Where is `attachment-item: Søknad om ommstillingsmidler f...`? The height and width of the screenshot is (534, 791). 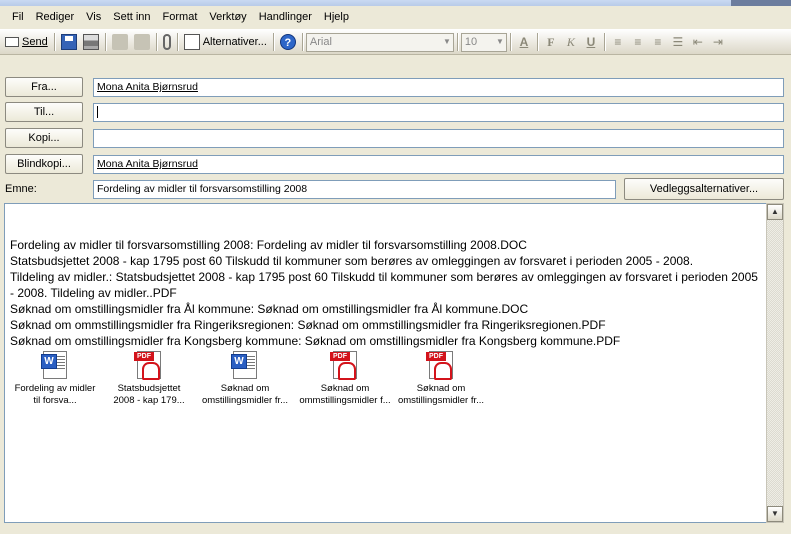
attachment-item: Søknad om ommstillingsmidler f... is located at coordinates (345, 379).